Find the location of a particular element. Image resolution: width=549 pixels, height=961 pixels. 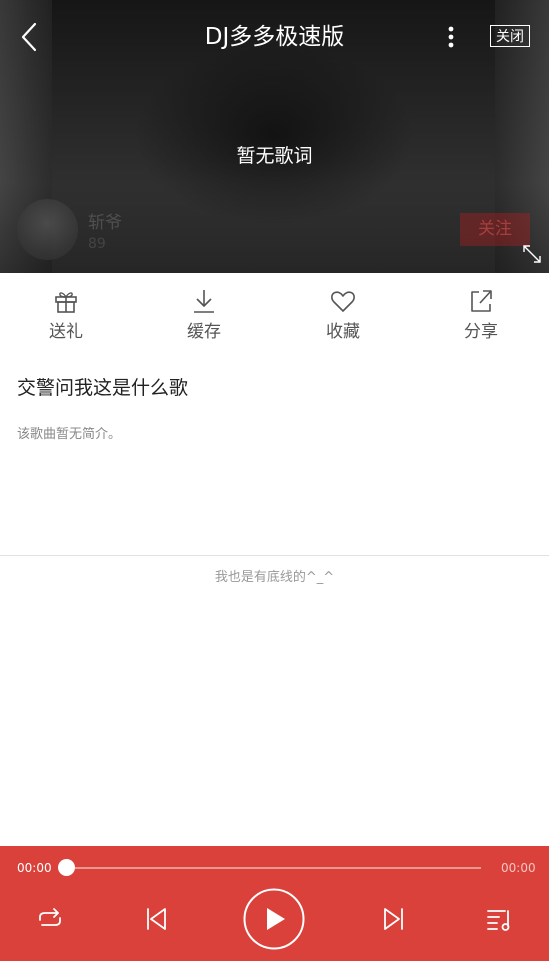

repeat-button is located at coordinates (50, 921).